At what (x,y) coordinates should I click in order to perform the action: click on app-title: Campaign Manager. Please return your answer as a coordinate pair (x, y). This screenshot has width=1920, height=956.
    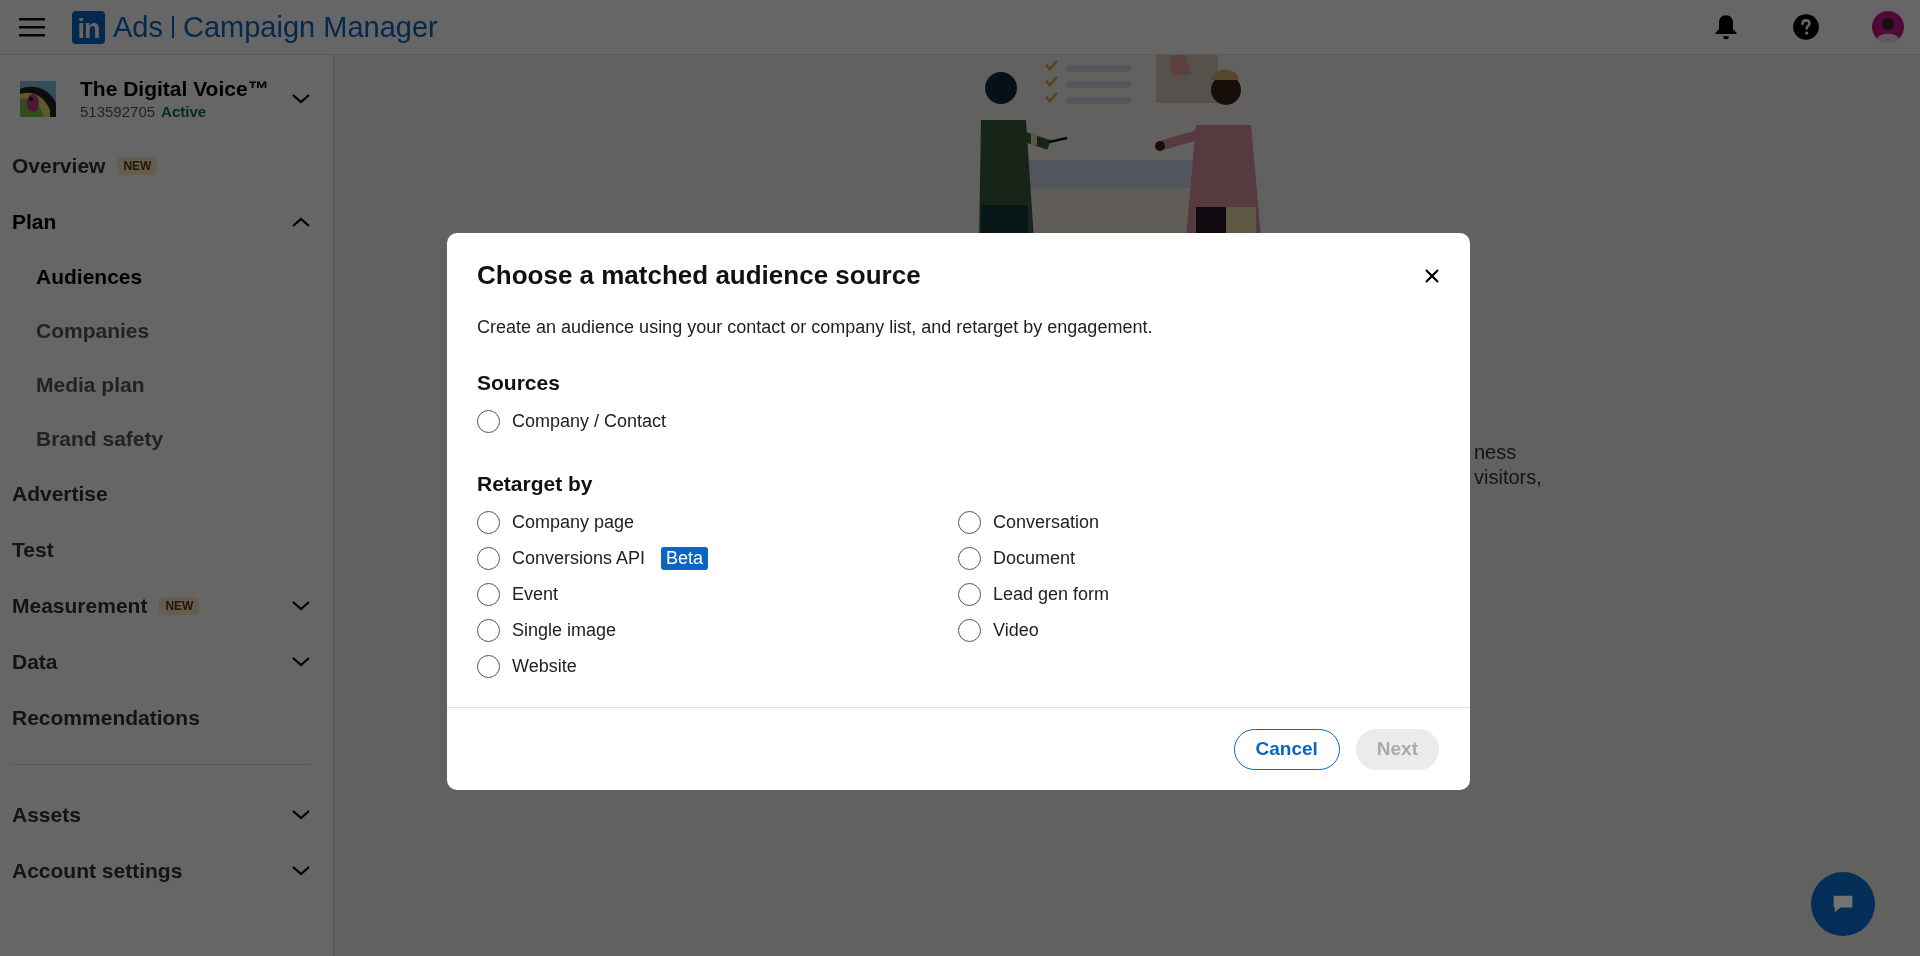
    Looking at the image, I should click on (310, 27).